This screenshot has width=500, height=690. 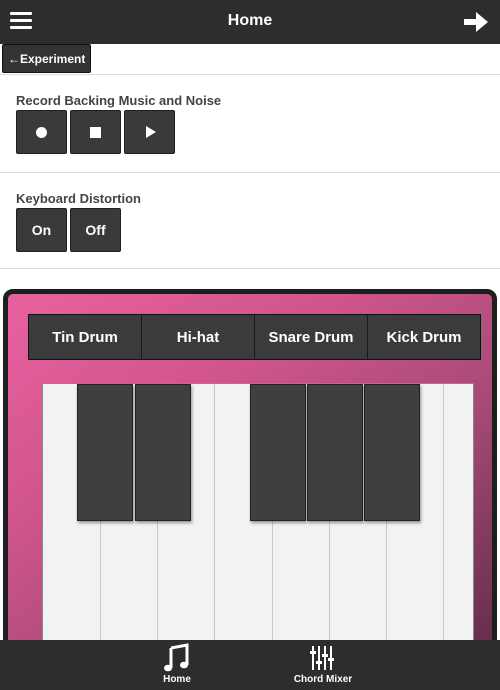 I want to click on nav-chord-mixer-label: Chord Mixer, so click(x=323, y=679).